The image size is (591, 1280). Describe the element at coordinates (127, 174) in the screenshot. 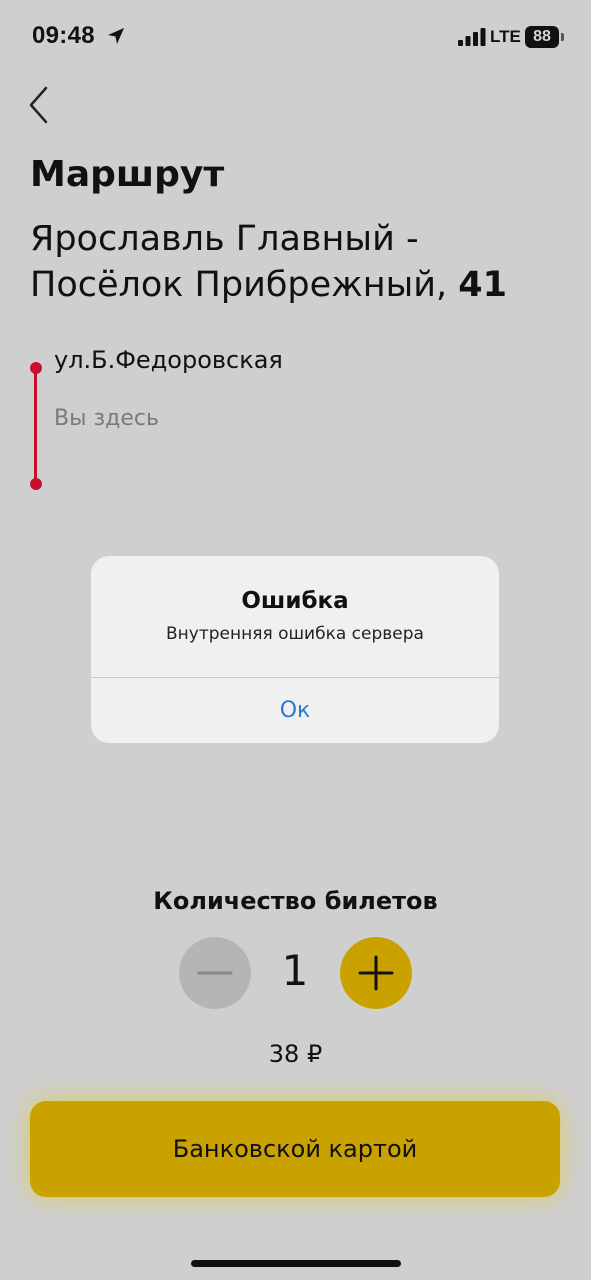

I see `page-title: Маршрут` at that location.